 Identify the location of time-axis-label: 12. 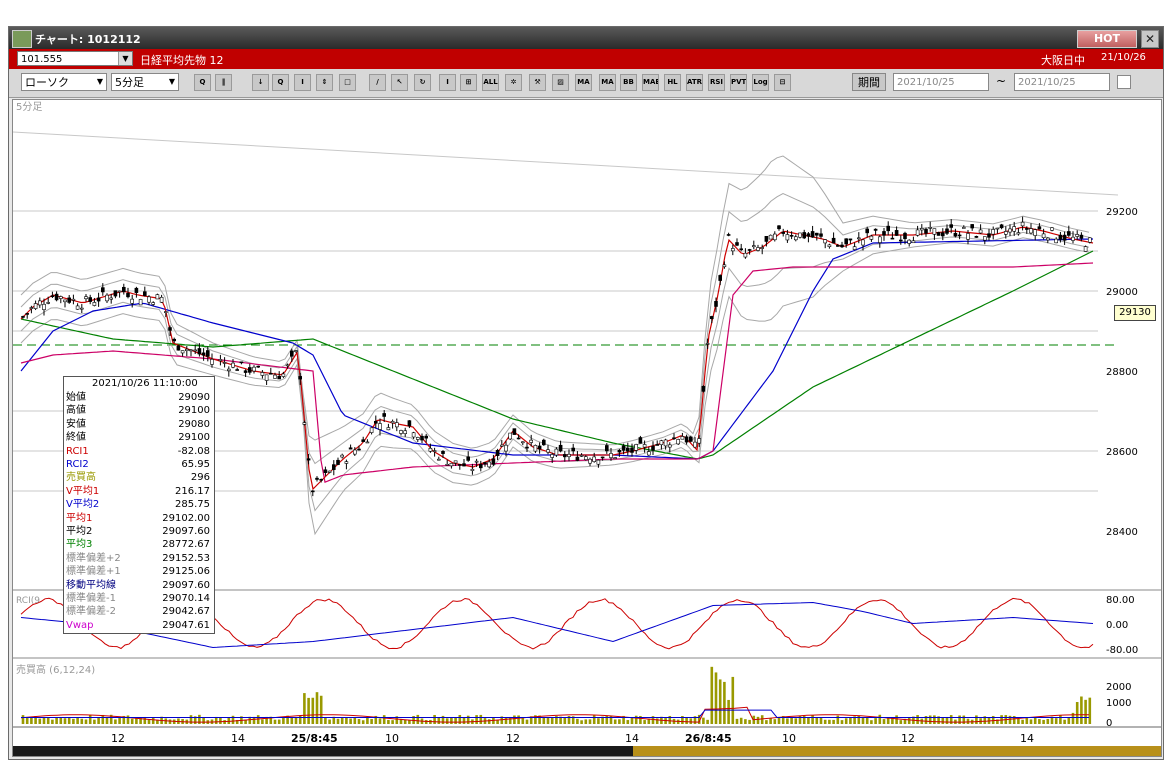
(908, 738).